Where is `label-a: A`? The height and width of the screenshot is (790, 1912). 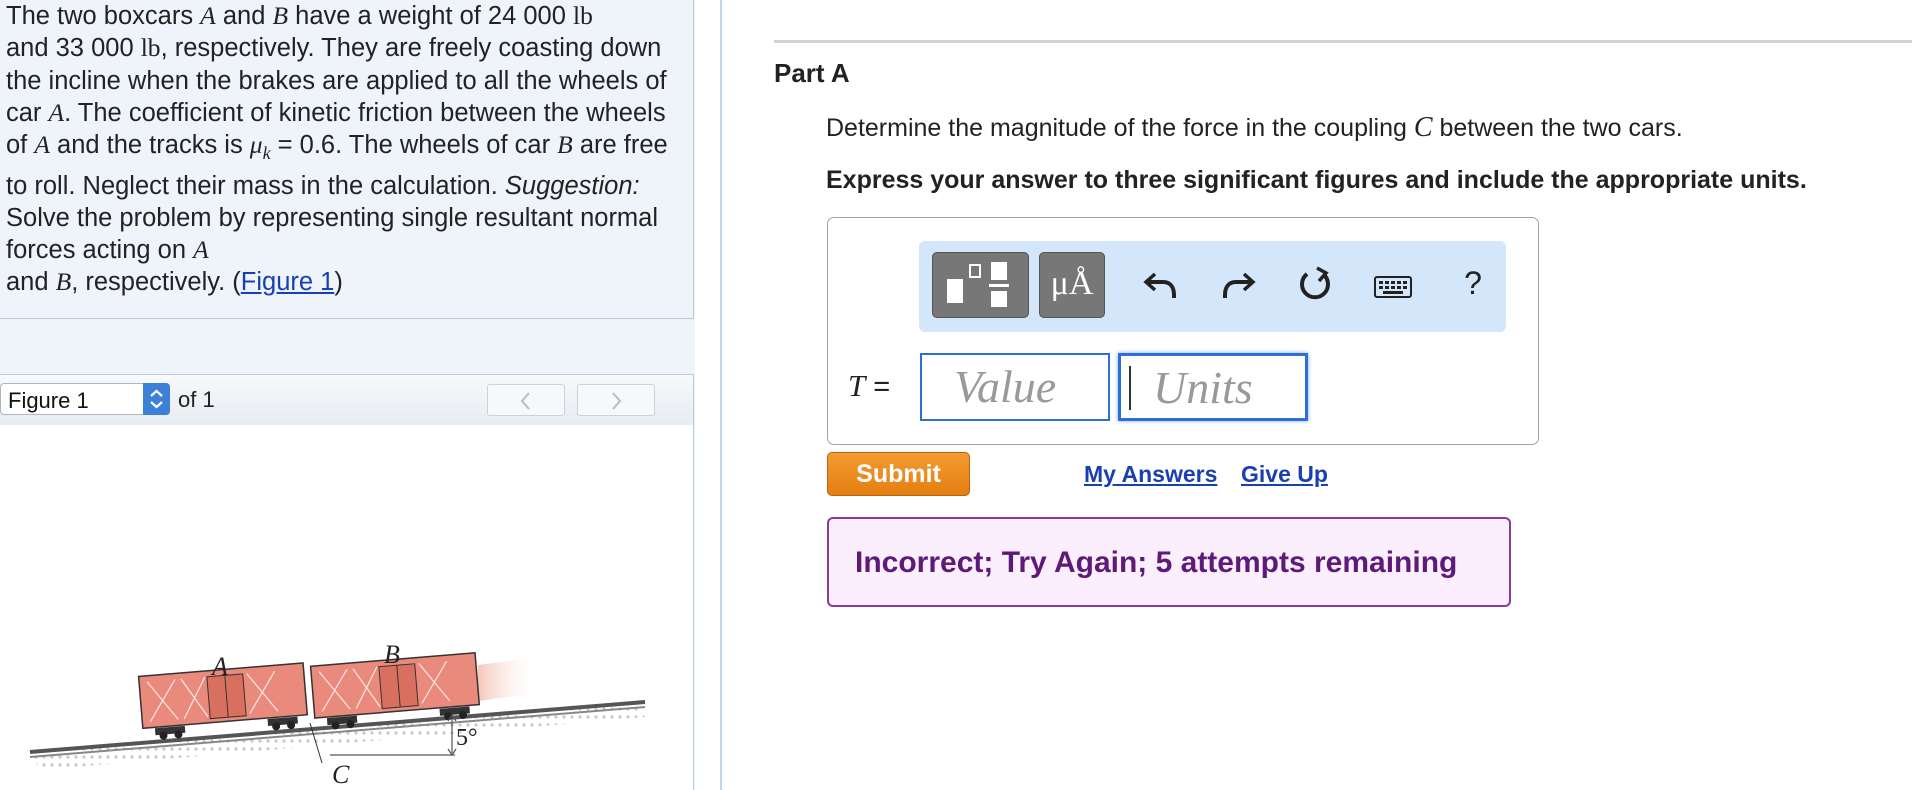
label-a: A is located at coordinates (219, 666).